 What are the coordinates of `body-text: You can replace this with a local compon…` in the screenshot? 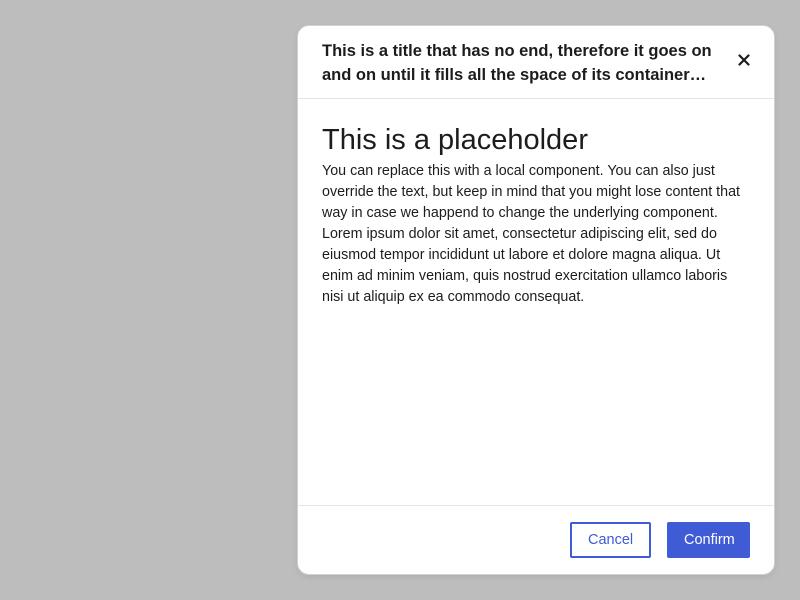 It's located at (531, 234).